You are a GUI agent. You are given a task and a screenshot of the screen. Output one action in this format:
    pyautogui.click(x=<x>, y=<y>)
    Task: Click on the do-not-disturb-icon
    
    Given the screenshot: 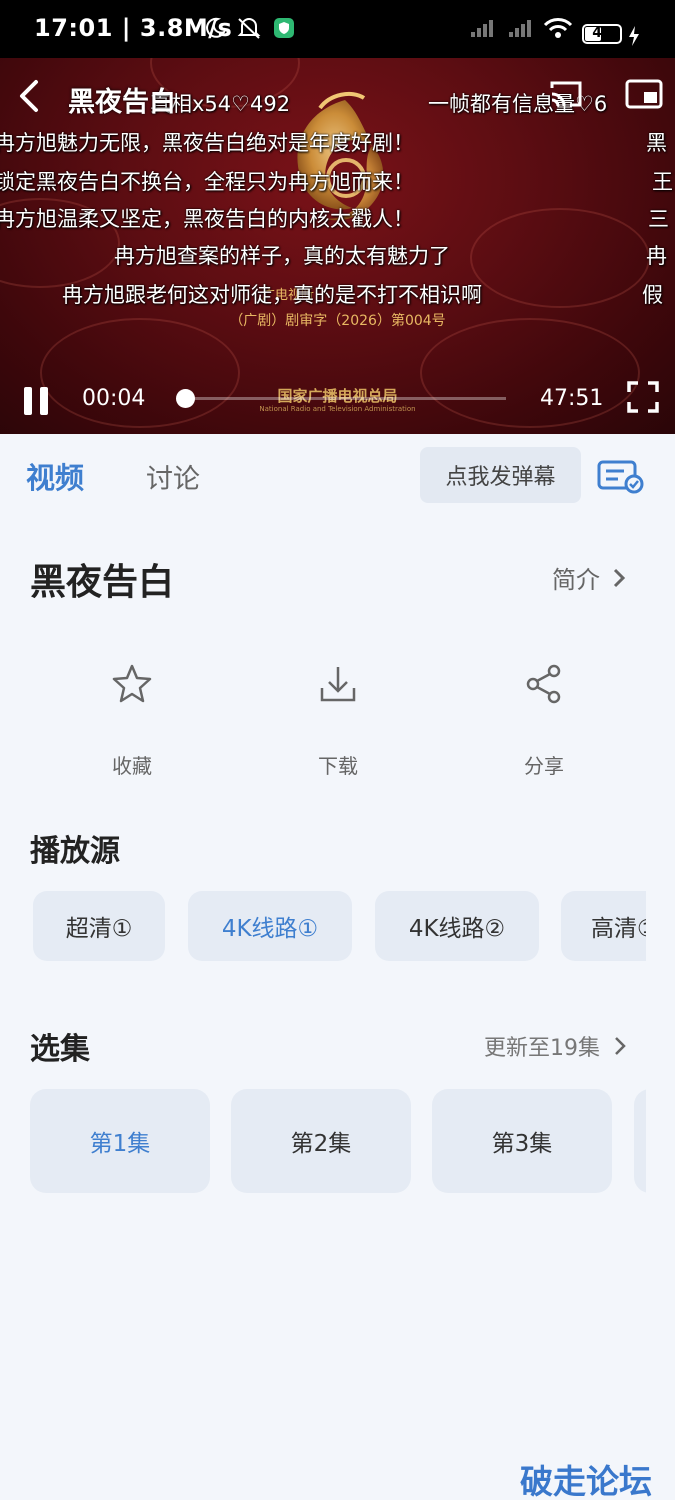 What is the action you would take?
    pyautogui.click(x=215, y=28)
    